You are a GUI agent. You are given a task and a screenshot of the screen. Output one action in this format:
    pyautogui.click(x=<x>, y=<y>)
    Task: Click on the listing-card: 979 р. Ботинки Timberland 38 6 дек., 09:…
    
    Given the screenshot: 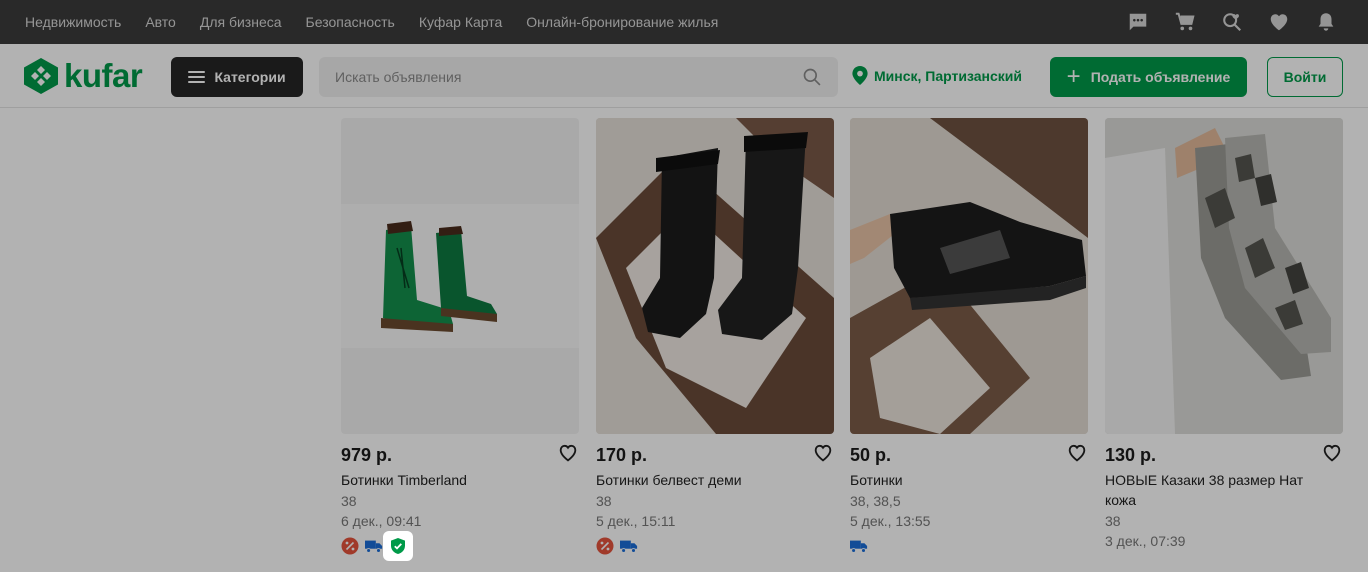 What is the action you would take?
    pyautogui.click(x=460, y=336)
    